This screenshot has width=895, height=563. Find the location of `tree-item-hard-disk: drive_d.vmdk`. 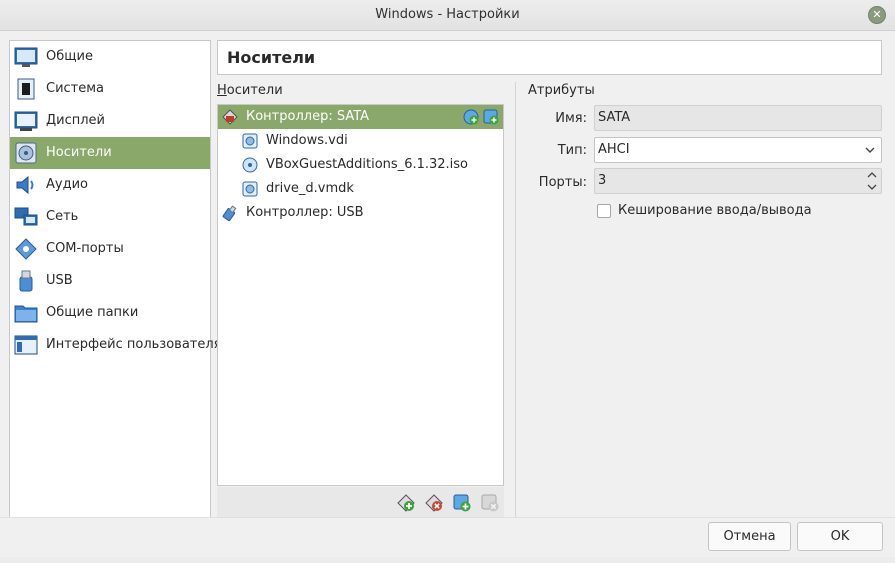

tree-item-hard-disk: drive_d.vmdk is located at coordinates (360, 189).